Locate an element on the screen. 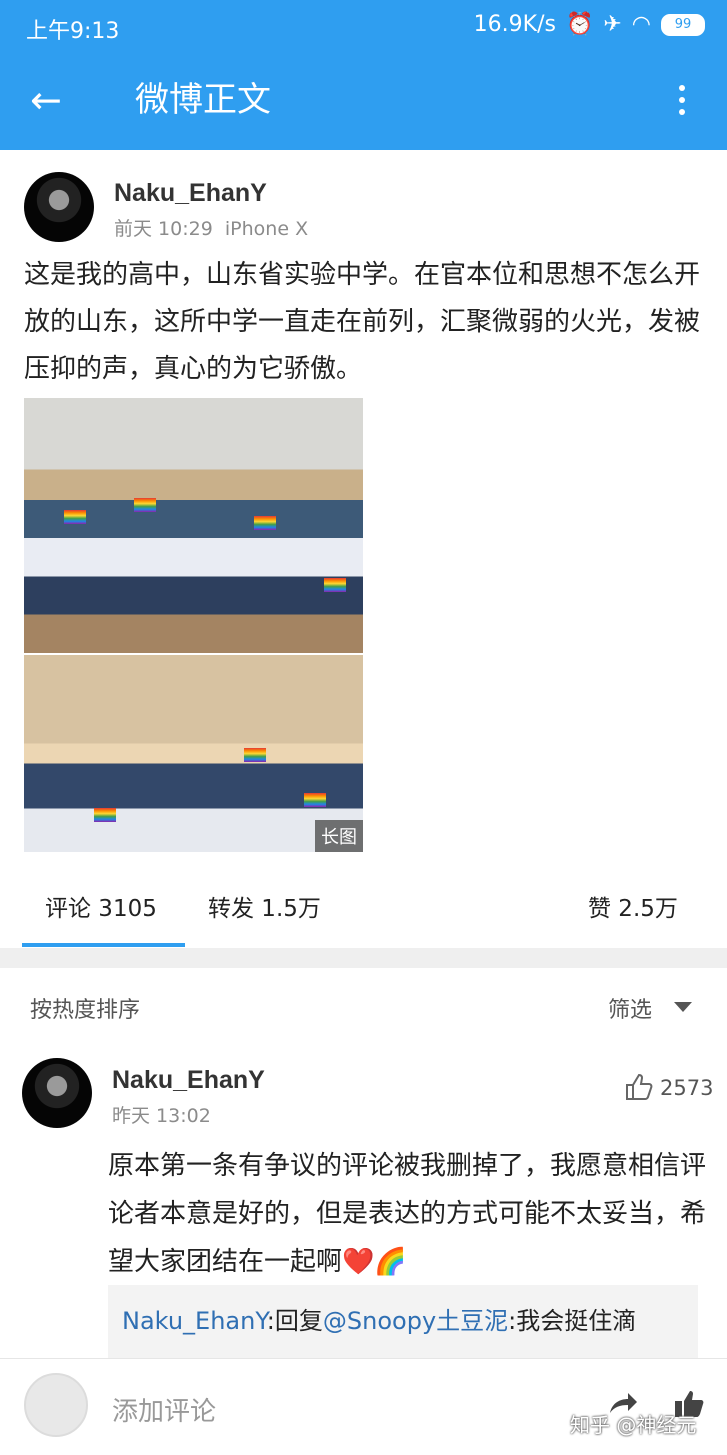  post-username: Naku_EhanY is located at coordinates (190, 193).